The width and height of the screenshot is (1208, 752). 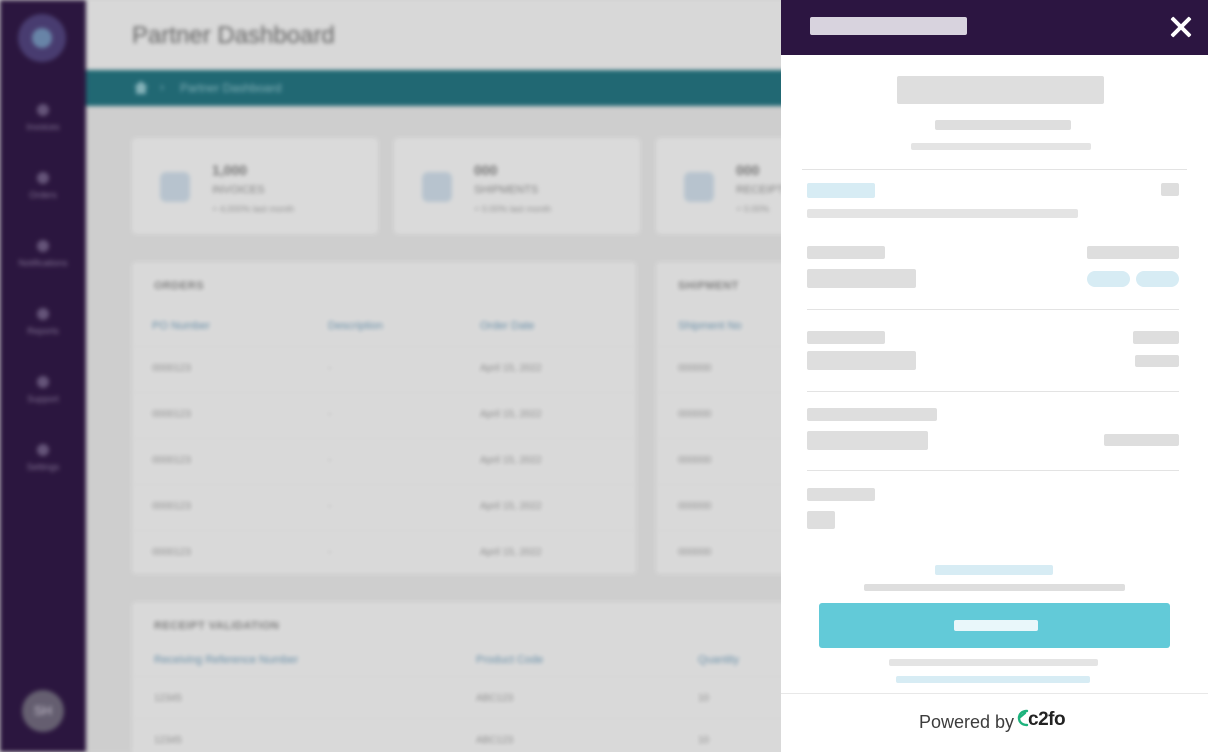 I want to click on badge-skeleton, so click(x=1170, y=189).